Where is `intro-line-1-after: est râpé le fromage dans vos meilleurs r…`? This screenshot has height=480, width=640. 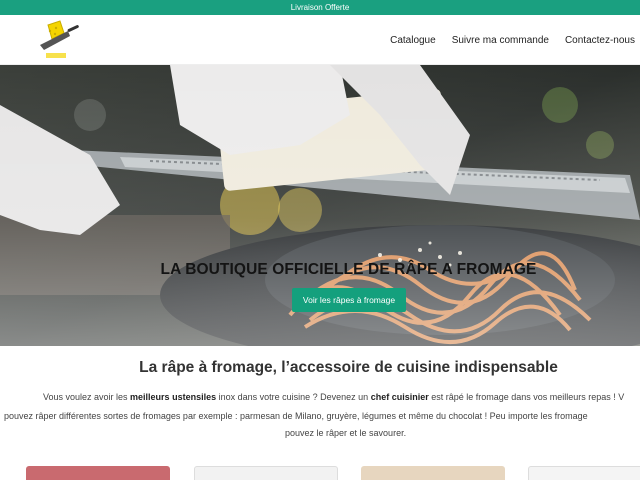
intro-line-1-after: est râpé le fromage dans vos meilleurs r… is located at coordinates (526, 397).